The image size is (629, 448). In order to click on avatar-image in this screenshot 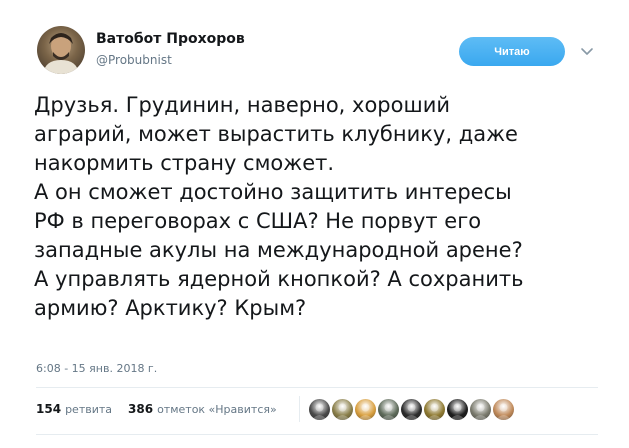, I will do `click(61, 53)`.